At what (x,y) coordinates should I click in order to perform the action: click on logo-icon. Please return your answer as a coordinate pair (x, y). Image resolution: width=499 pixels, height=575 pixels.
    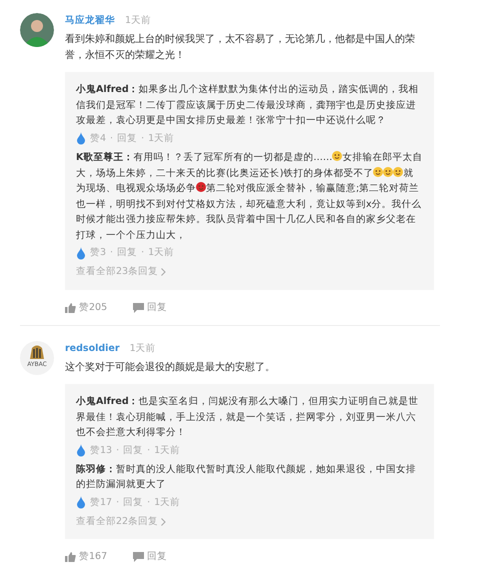
    Looking at the image, I should click on (37, 352).